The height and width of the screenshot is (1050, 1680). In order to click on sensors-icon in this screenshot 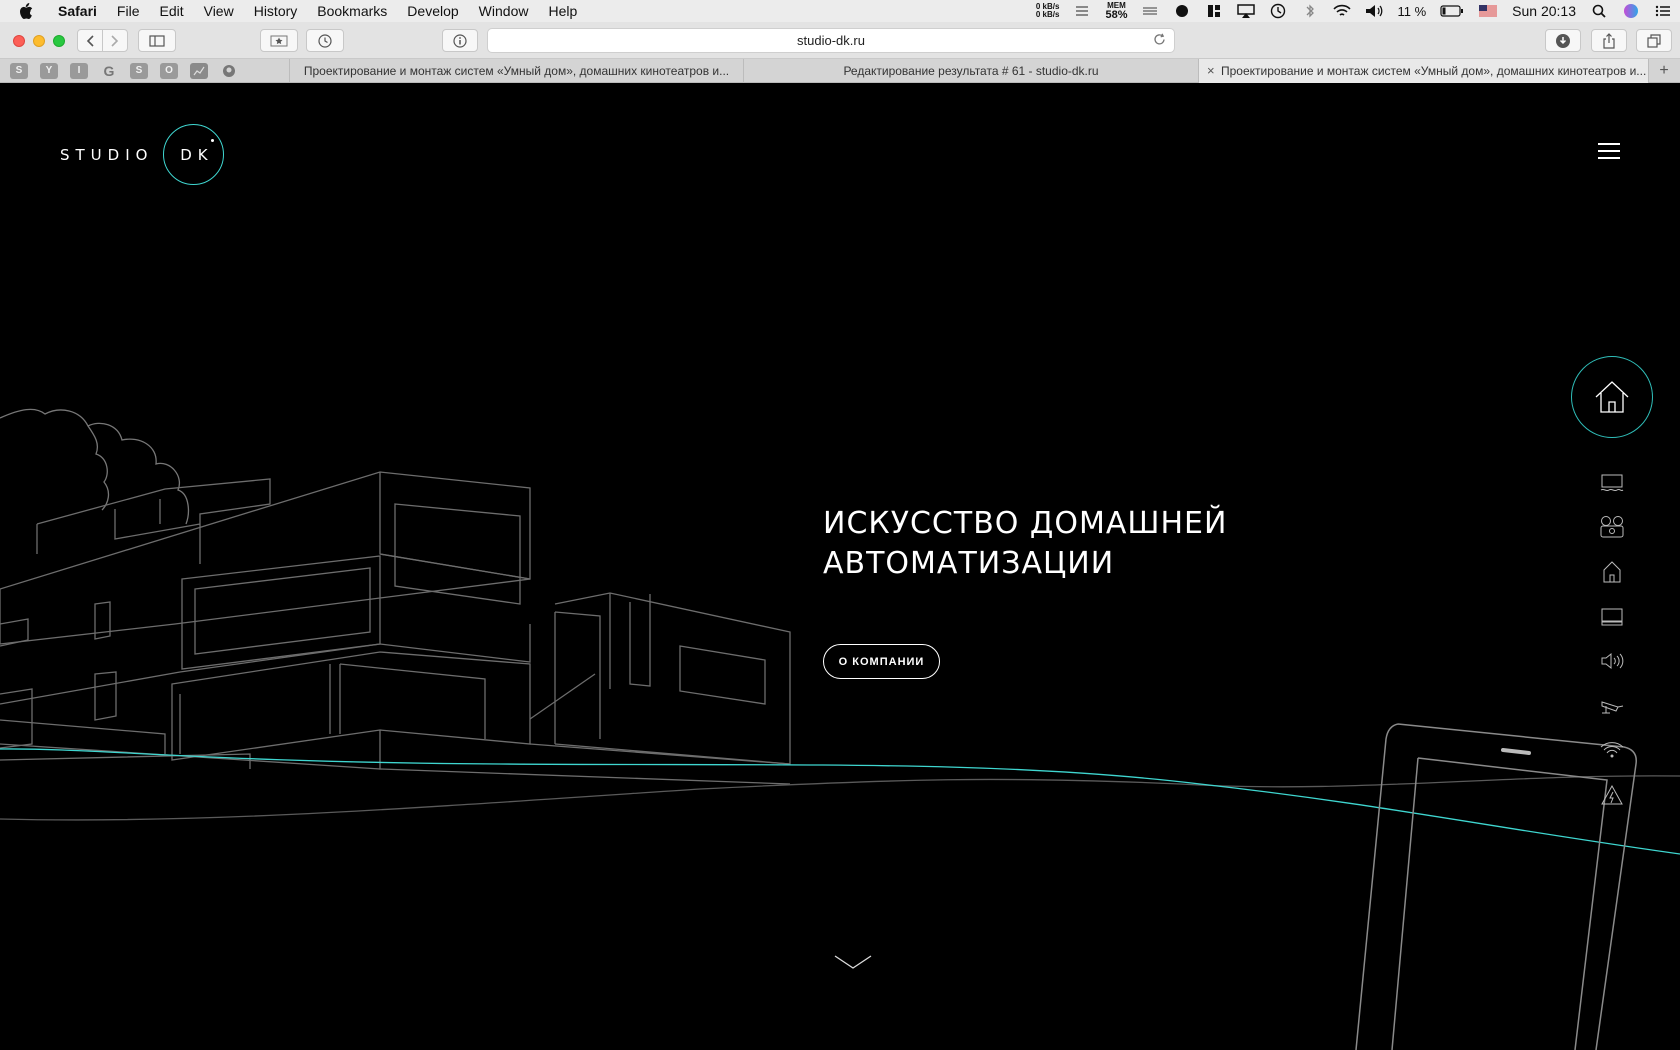, I will do `click(1150, 11)`.